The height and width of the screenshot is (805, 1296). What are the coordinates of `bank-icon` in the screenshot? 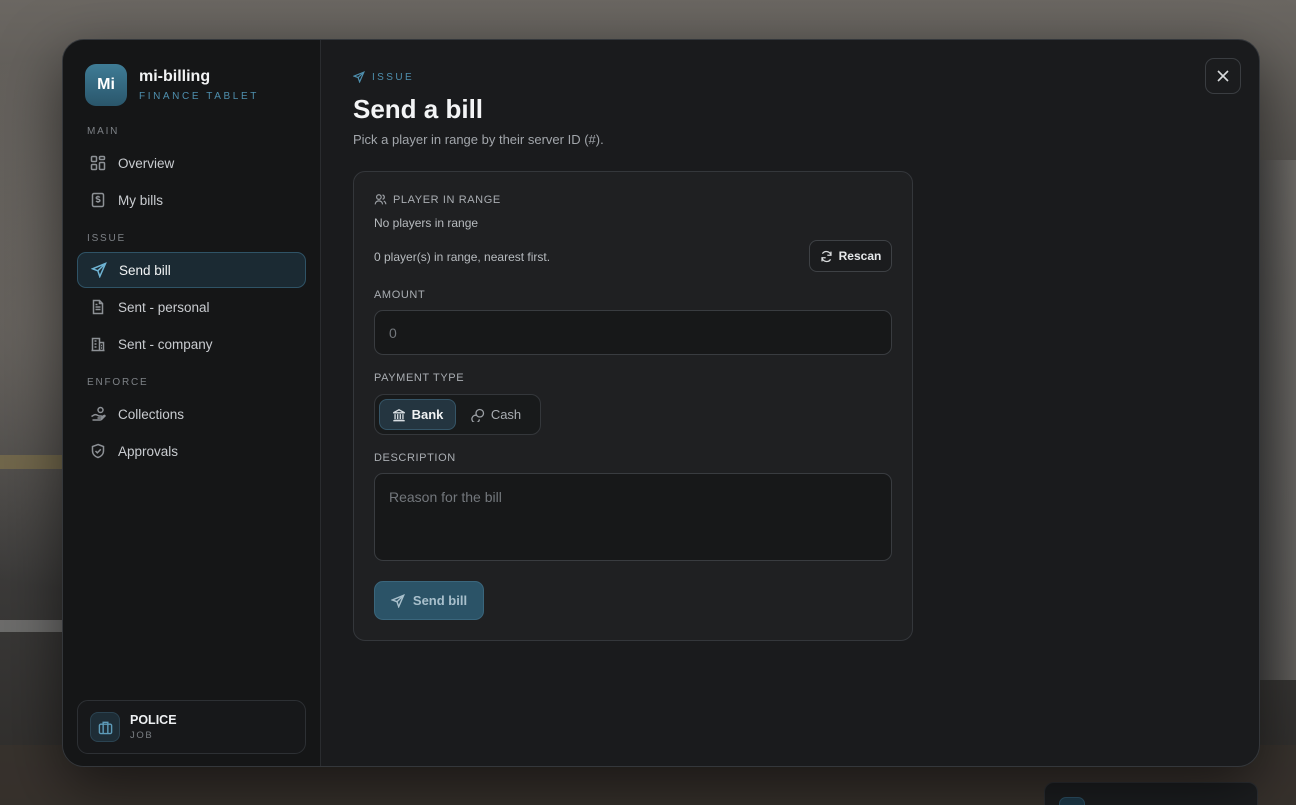 It's located at (398, 414).